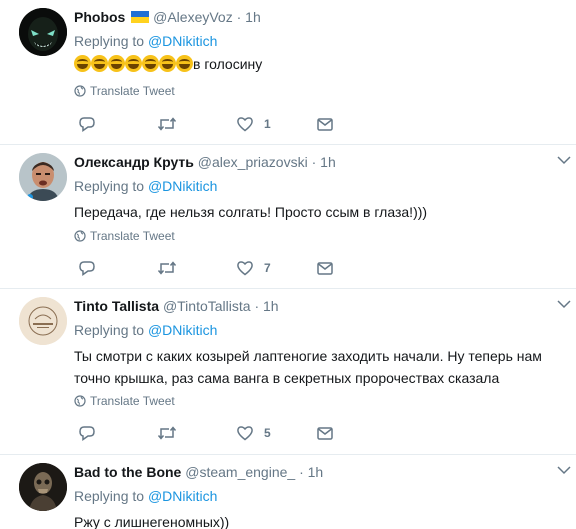 The width and height of the screenshot is (576, 529). I want to click on user-handle: @alex_priazovski, so click(253, 162).